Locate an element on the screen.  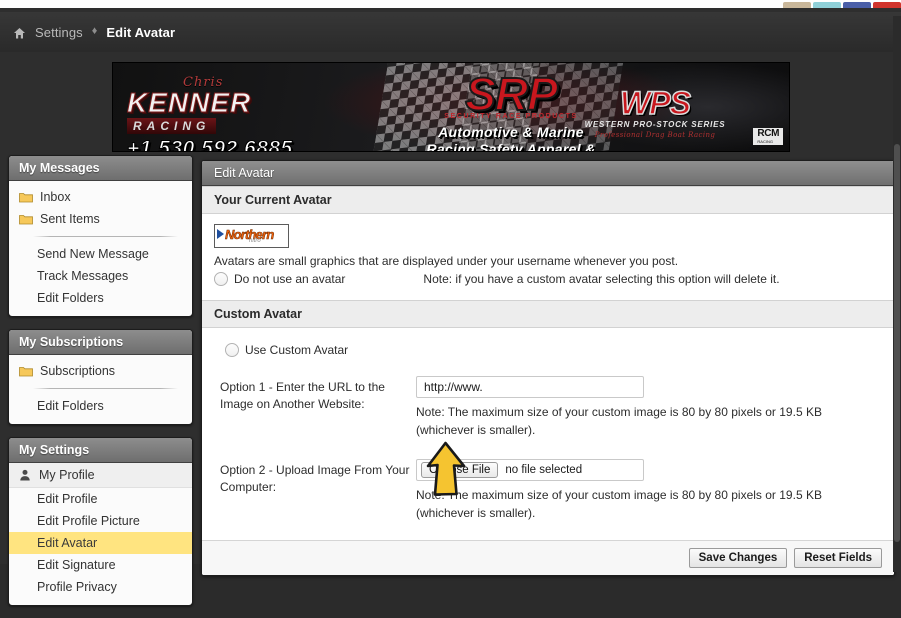
avatar-url-input is located at coordinates (530, 387).